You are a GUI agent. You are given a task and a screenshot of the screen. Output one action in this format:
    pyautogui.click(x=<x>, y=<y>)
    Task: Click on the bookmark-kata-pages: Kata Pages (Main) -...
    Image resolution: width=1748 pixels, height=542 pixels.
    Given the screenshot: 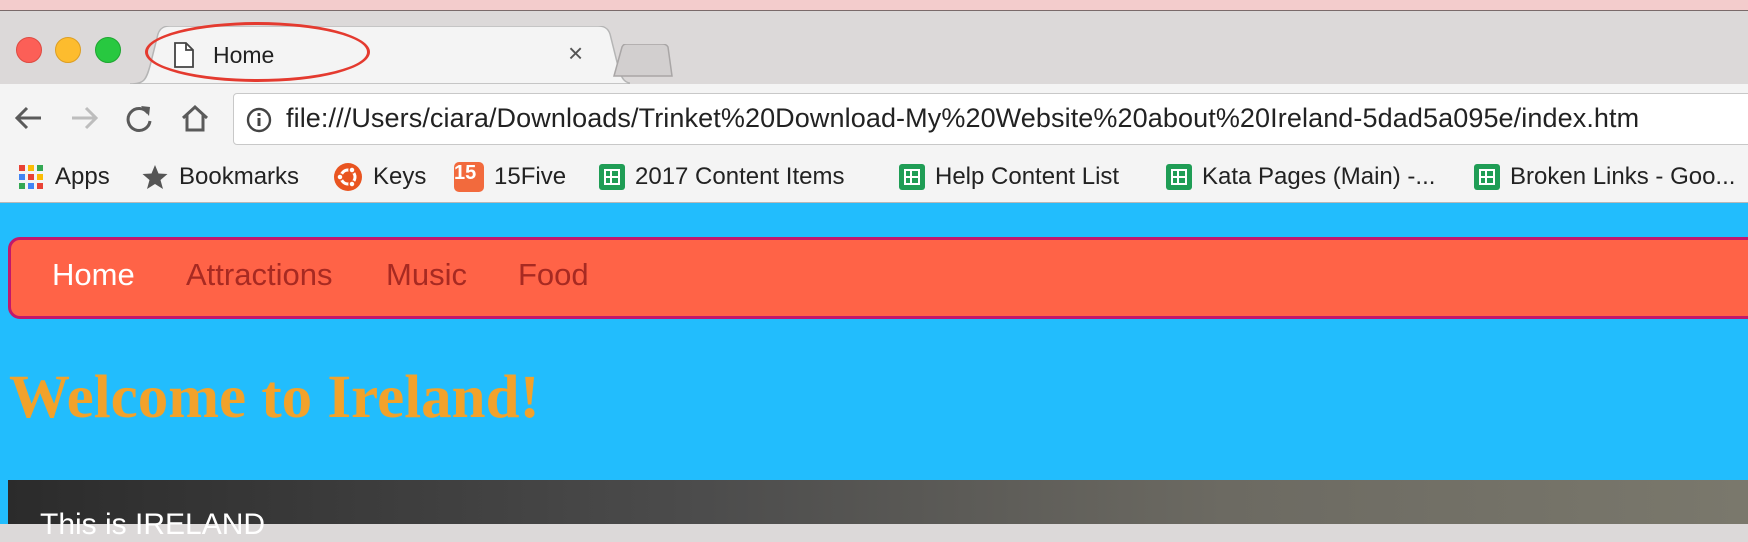 What is the action you would take?
    pyautogui.click(x=1300, y=177)
    